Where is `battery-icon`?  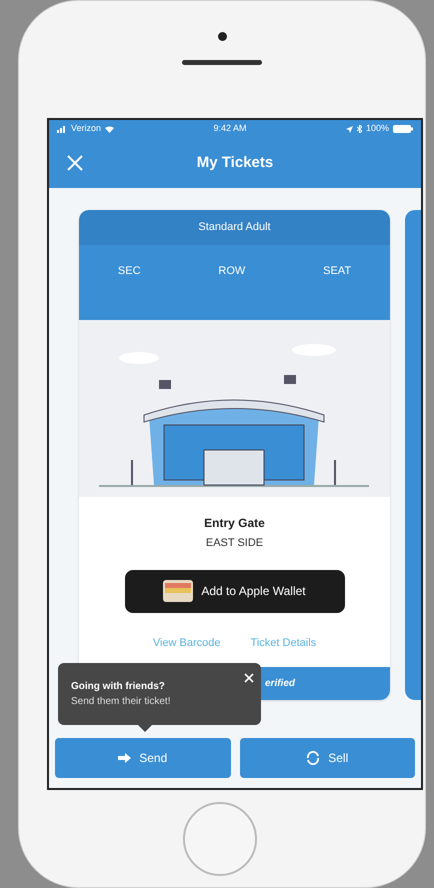 battery-icon is located at coordinates (403, 129).